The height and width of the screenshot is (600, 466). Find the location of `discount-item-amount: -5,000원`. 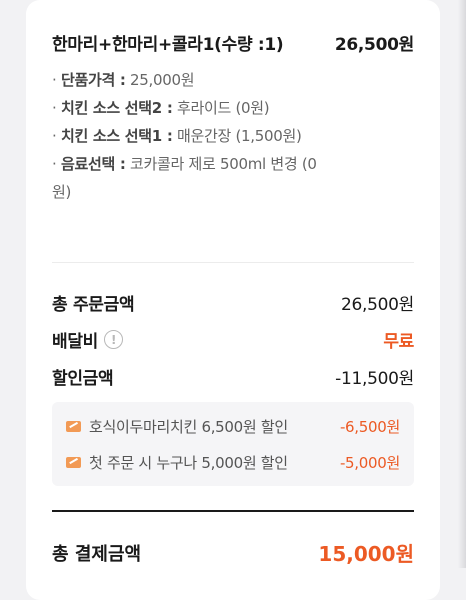

discount-item-amount: -5,000원 is located at coordinates (369, 463).